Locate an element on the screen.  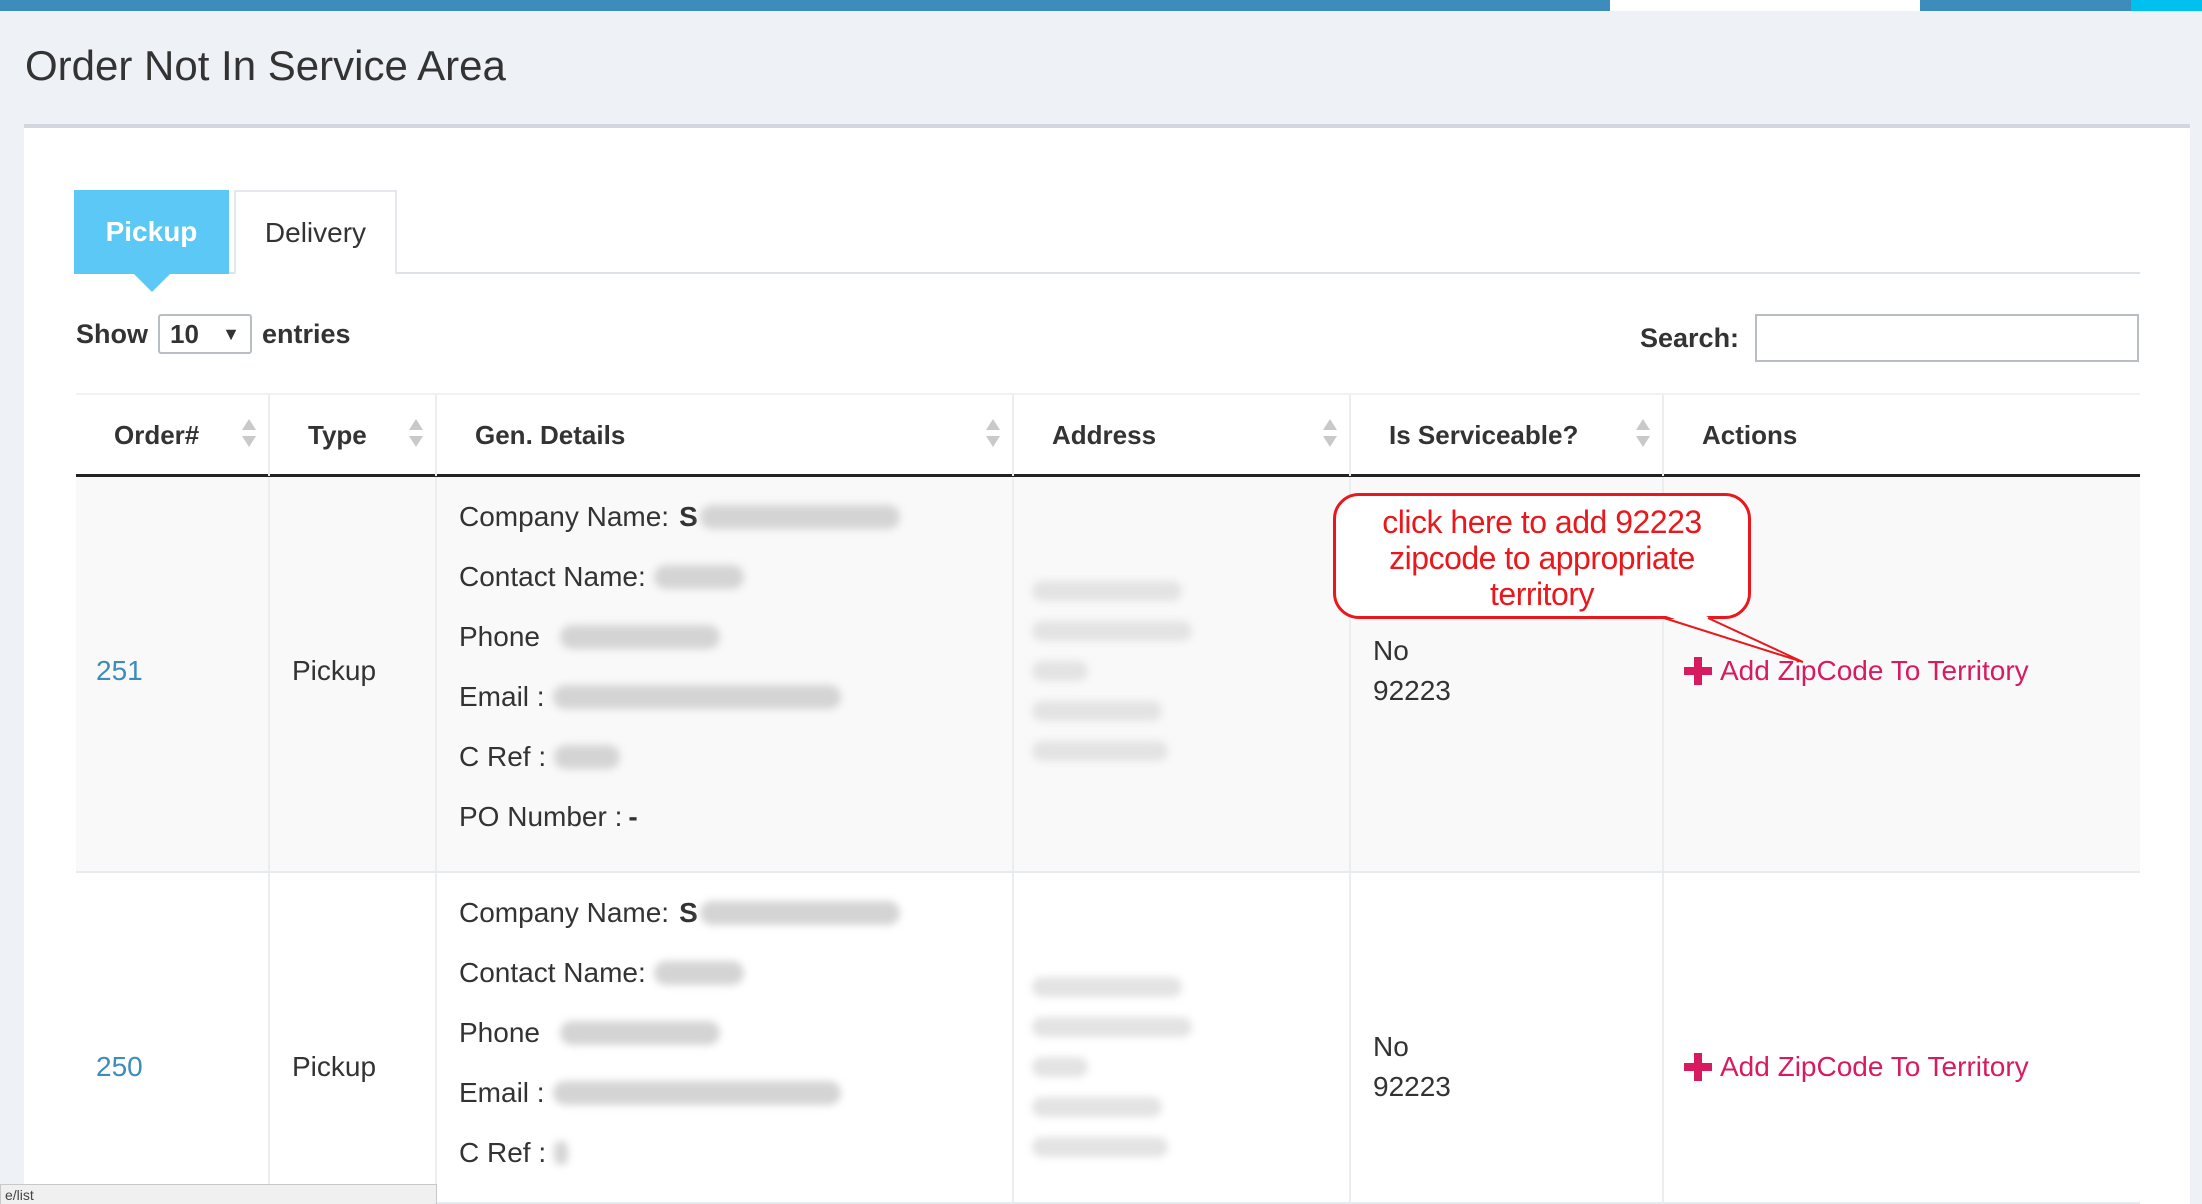
browser-status-url: e/list is located at coordinates (218, 1194).